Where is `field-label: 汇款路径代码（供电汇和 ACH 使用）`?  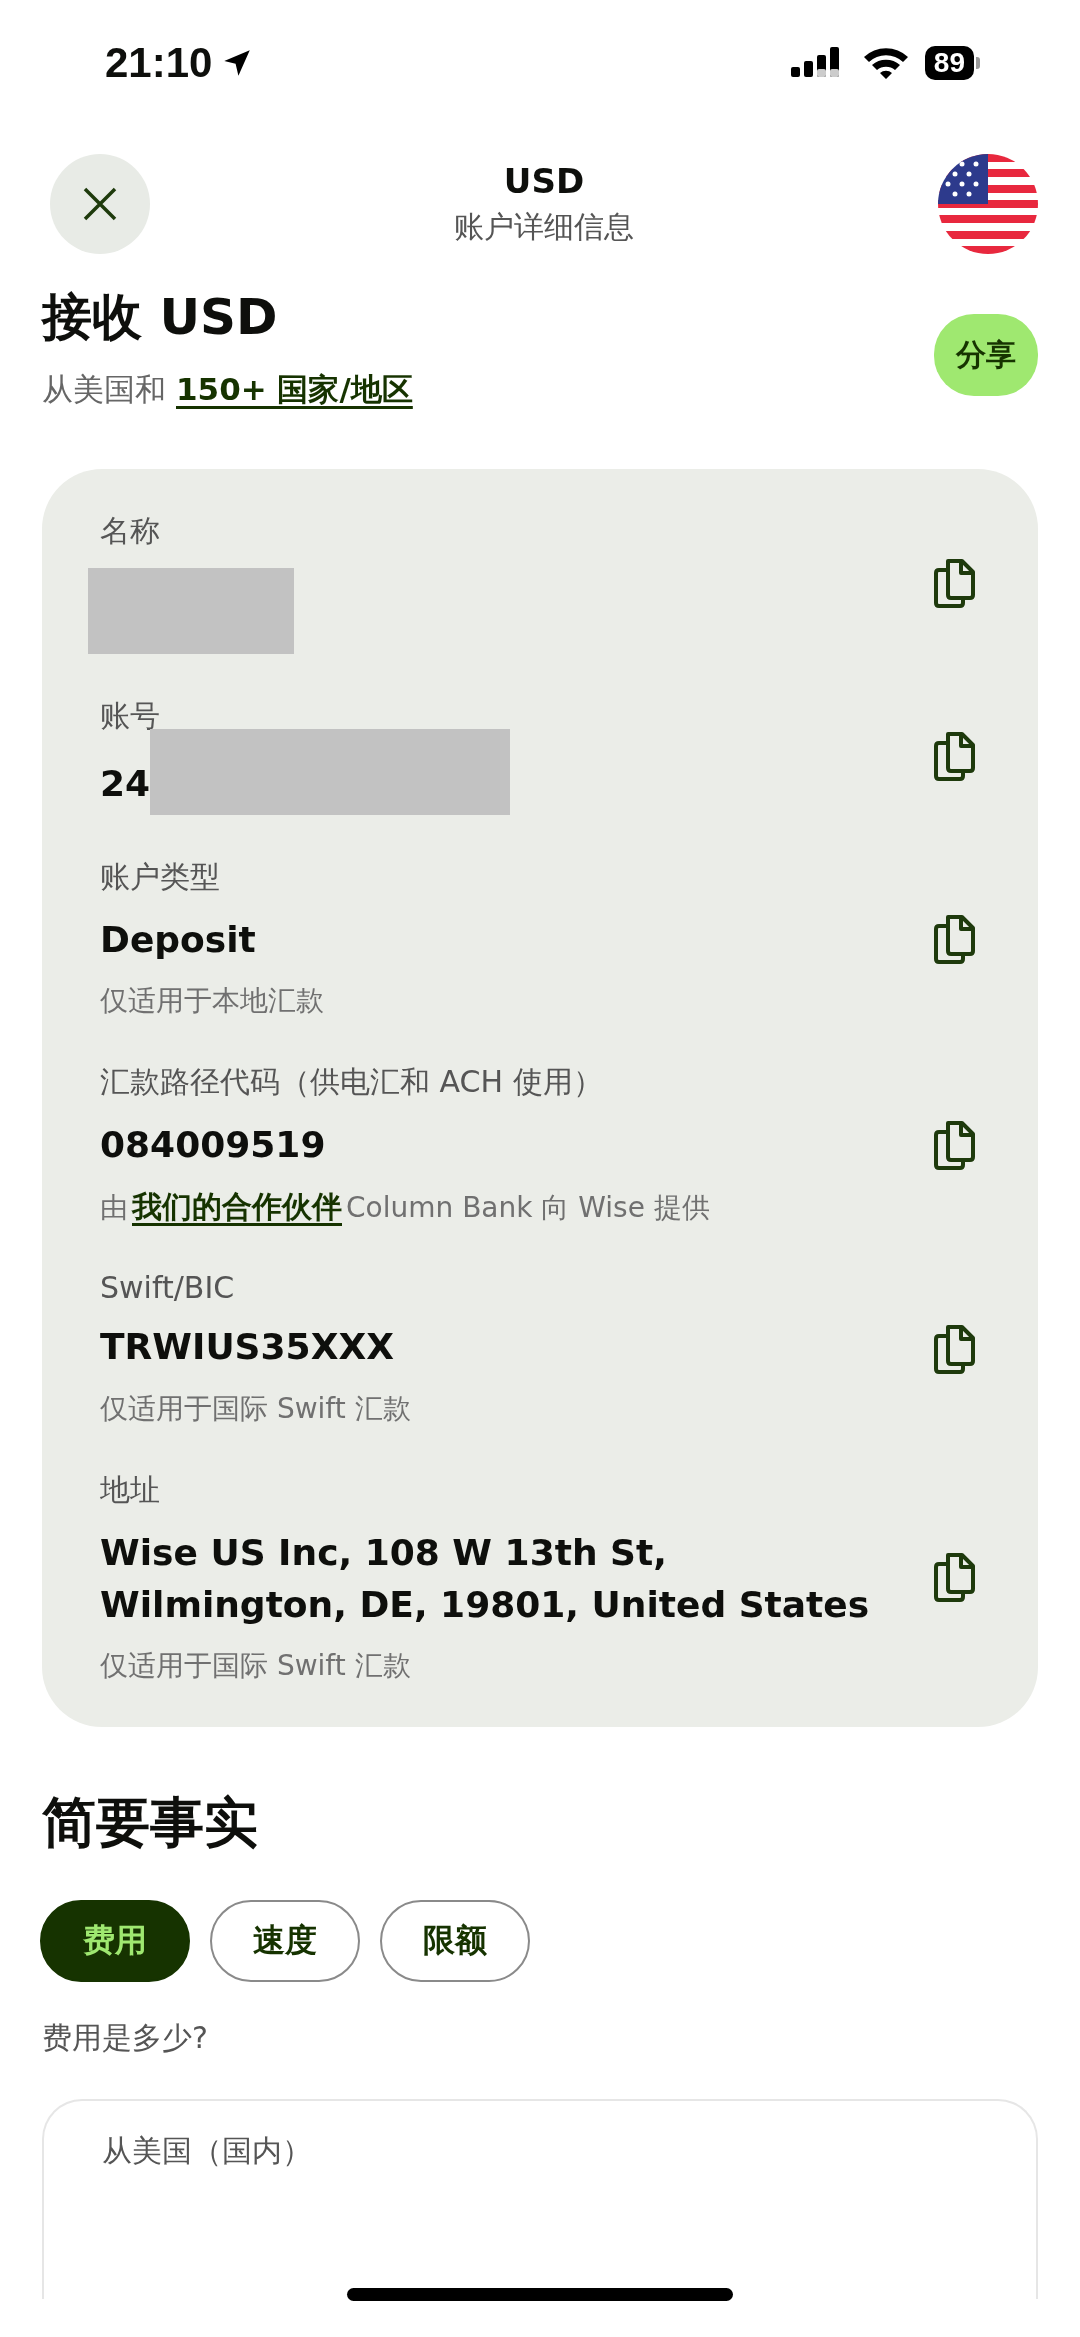
field-label: 汇款路径代码（供电汇和 ACH 使用） is located at coordinates (352, 1082).